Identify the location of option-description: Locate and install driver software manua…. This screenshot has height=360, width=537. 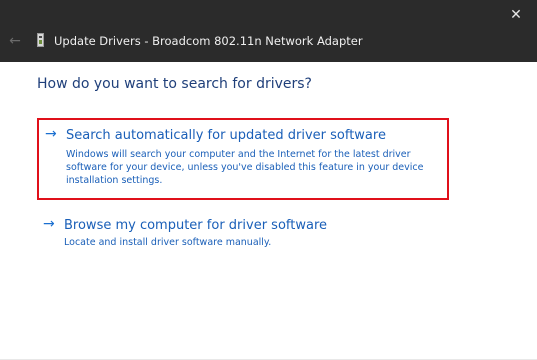
(168, 242).